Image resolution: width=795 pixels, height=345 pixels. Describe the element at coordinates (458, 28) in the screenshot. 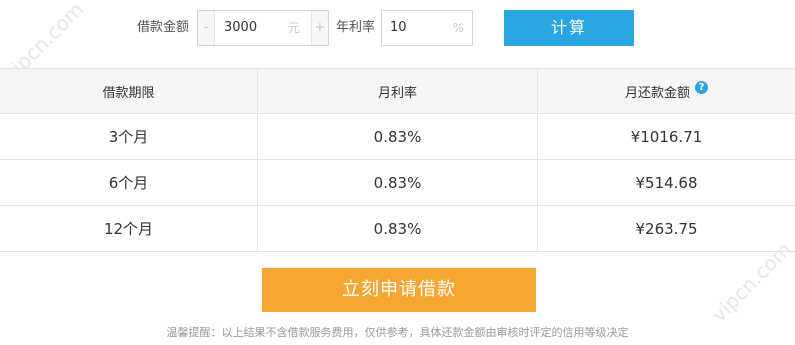

I see `rate-unit: %` at that location.